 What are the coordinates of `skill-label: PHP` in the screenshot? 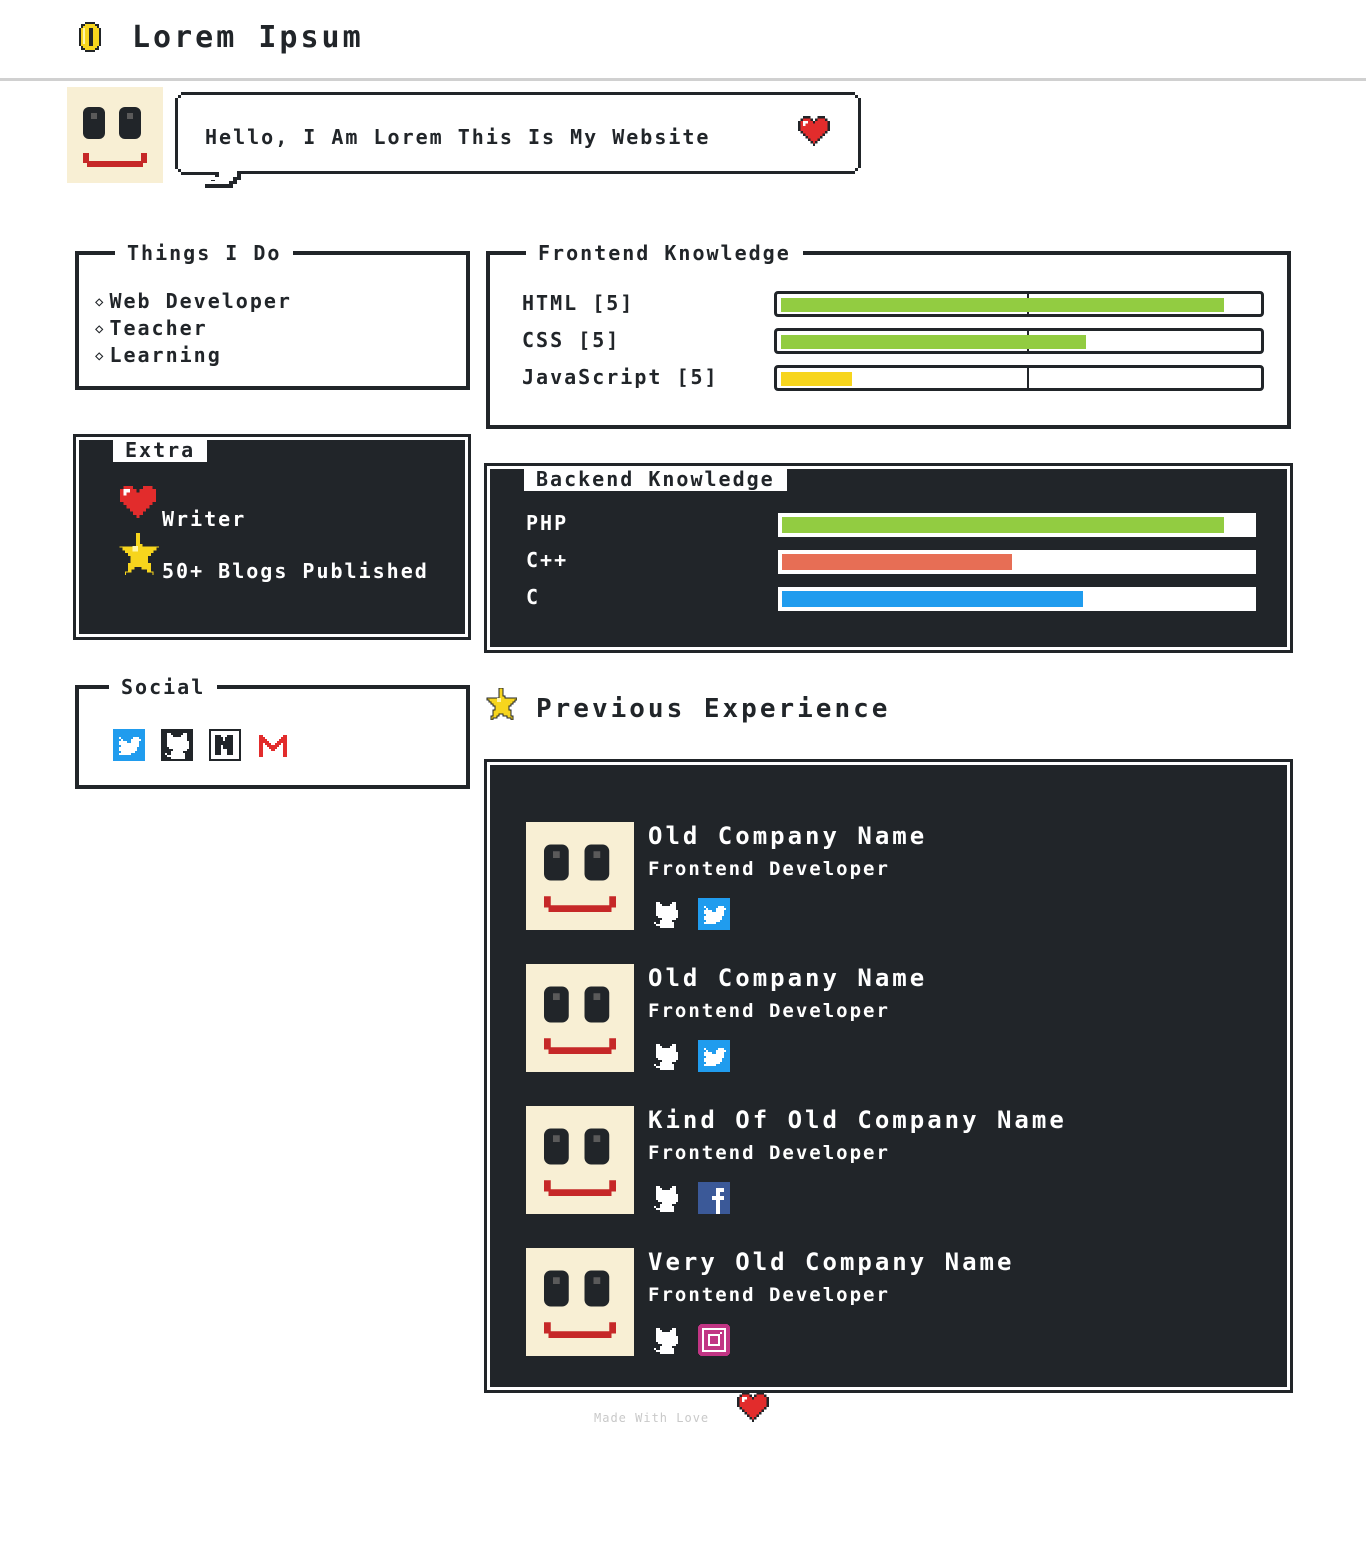 It's located at (547, 523).